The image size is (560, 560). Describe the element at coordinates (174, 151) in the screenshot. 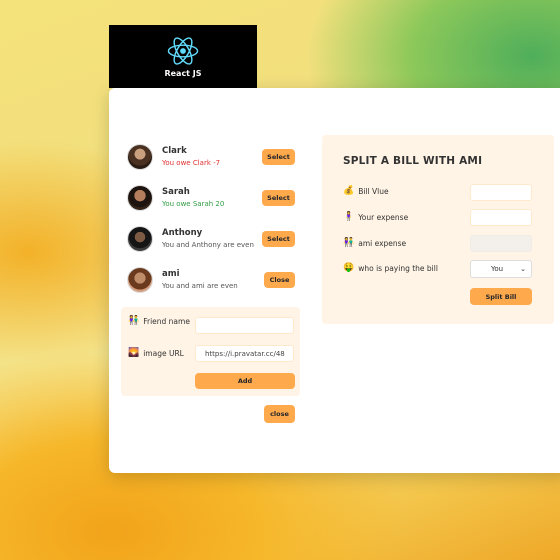

I see `friend-name: Clark` at that location.